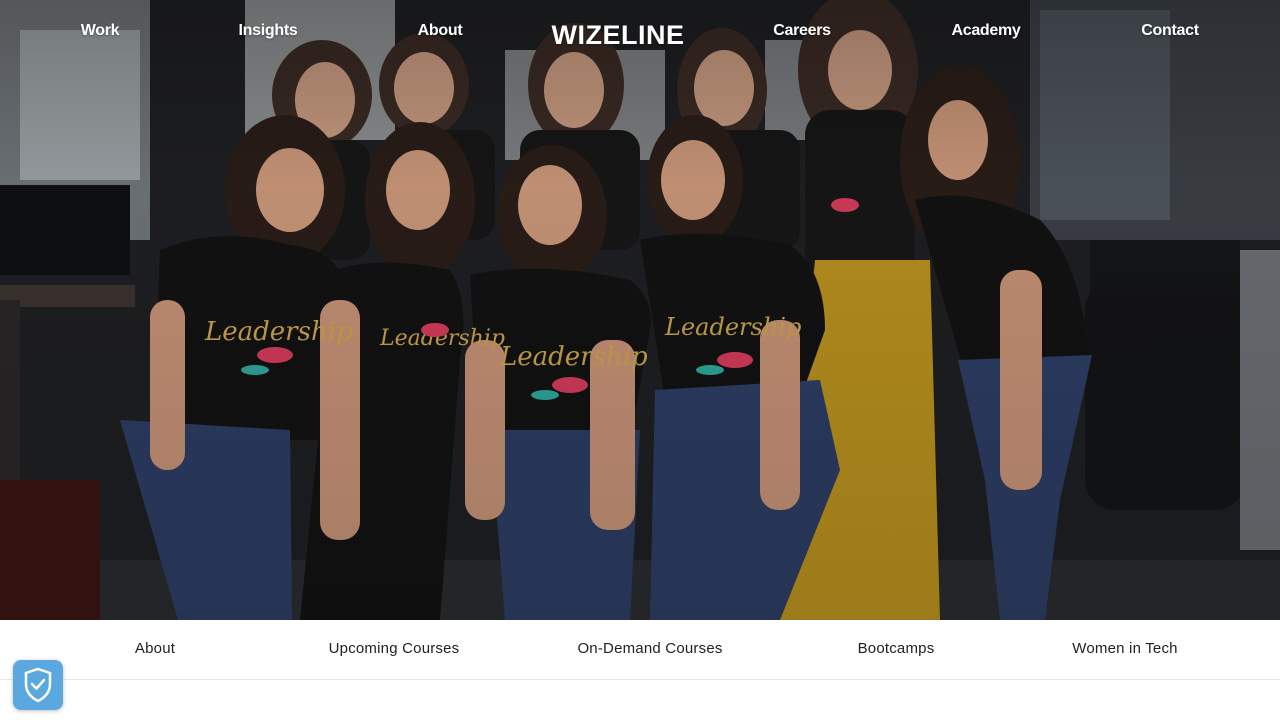  Describe the element at coordinates (100, 31) in the screenshot. I see `nav-work-link: Work` at that location.